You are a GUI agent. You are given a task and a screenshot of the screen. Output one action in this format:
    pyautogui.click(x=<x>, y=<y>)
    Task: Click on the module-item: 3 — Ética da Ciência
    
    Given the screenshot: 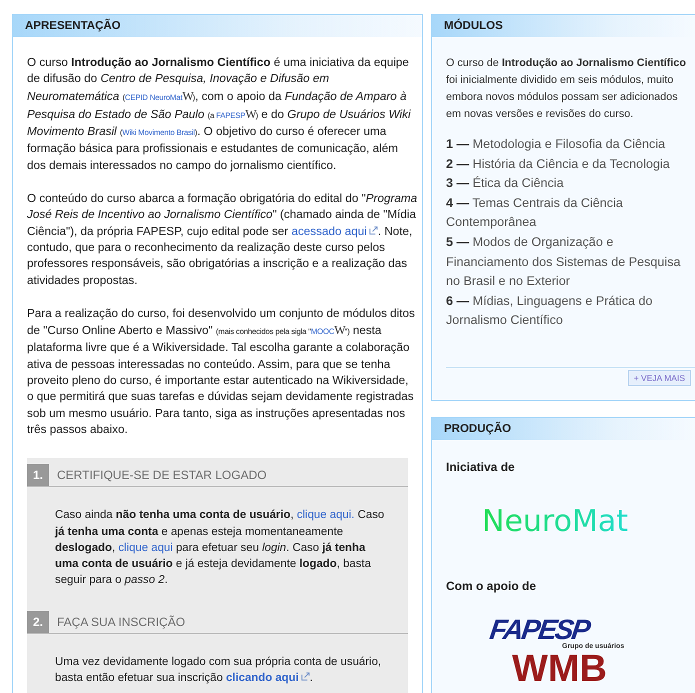 What is the action you would take?
    pyautogui.click(x=570, y=184)
    